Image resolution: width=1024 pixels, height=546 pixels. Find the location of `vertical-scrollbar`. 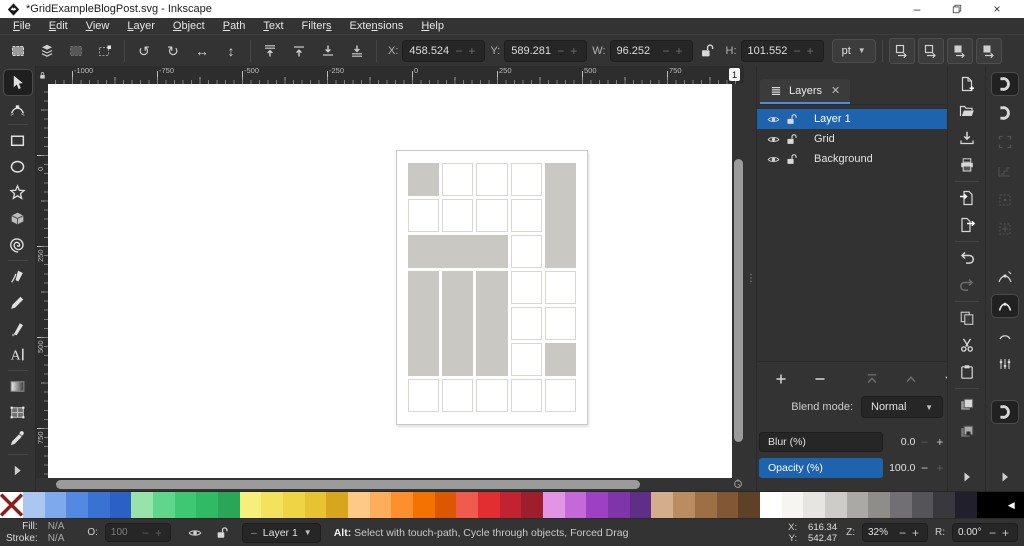

vertical-scrollbar is located at coordinates (739, 281).